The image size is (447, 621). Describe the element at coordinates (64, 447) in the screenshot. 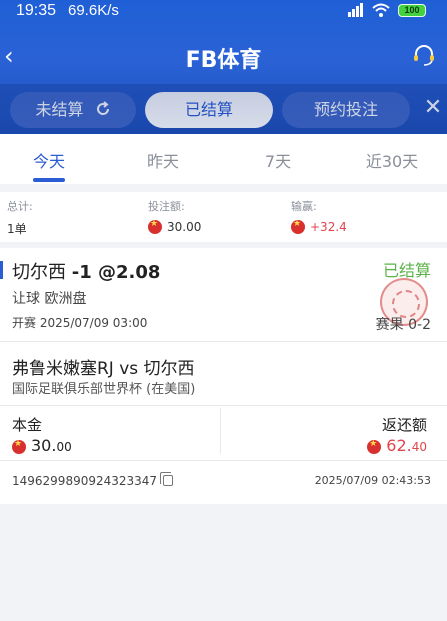

I see `principal-dec: 00` at that location.